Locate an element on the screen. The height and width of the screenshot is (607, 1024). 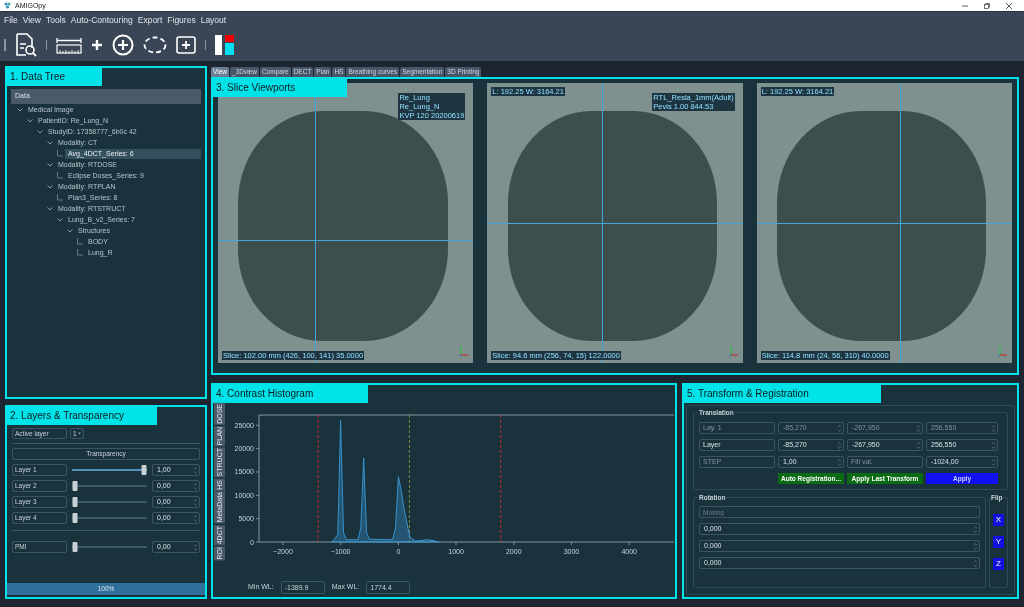
dropdown-arrow-icon is located at coordinates (79, 433).